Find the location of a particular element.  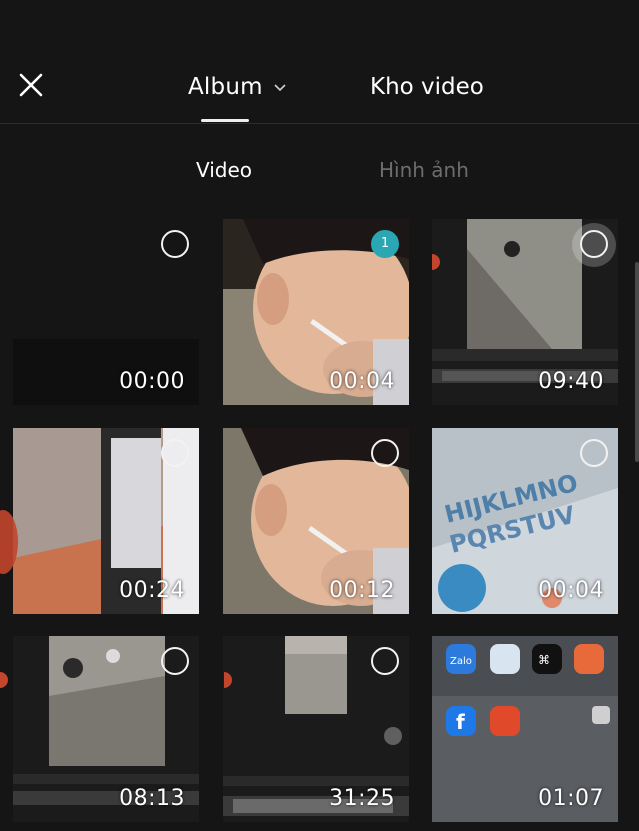

media-tile: Zalo ⌘ f 01:07 is located at coordinates (525, 729).